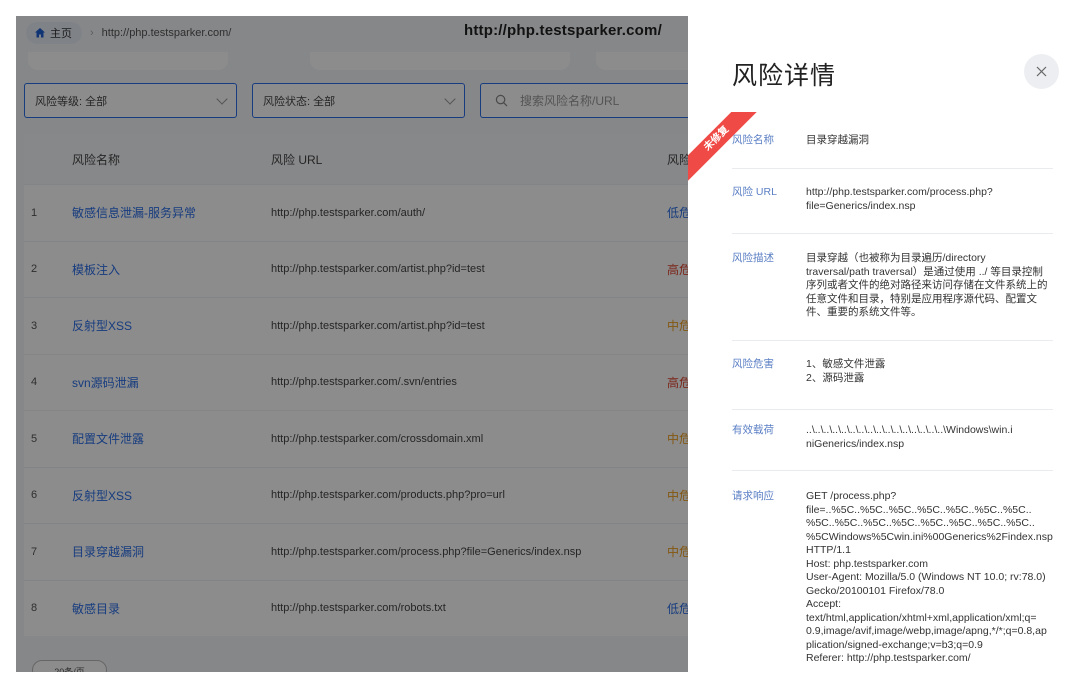  What do you see at coordinates (754, 192) in the screenshot?
I see `detail-label: 风险 URL` at bounding box center [754, 192].